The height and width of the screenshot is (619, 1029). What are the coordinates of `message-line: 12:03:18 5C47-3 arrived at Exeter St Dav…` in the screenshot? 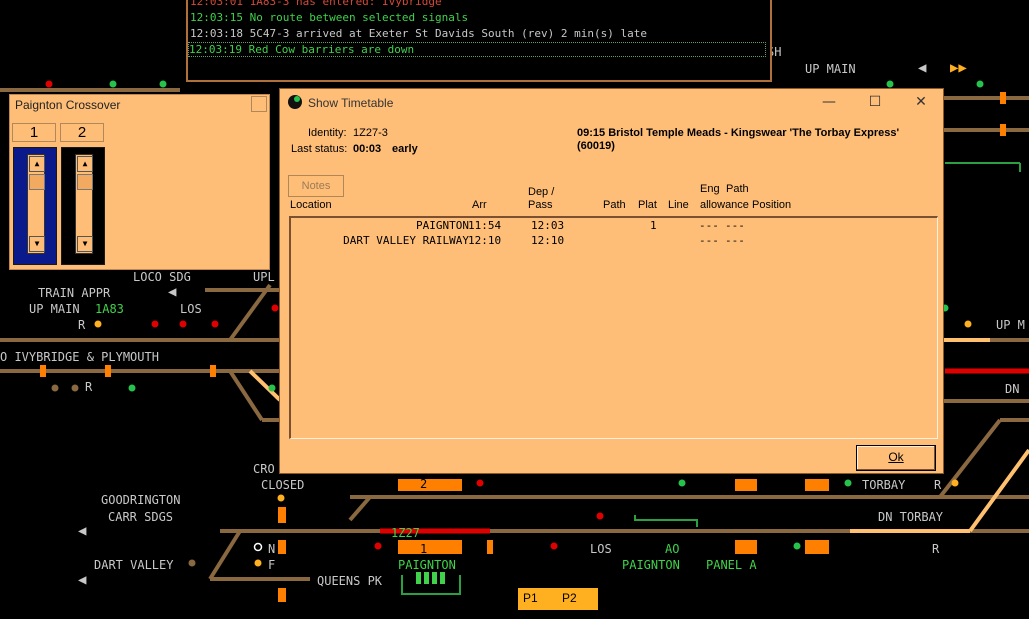 It's located at (418, 33).